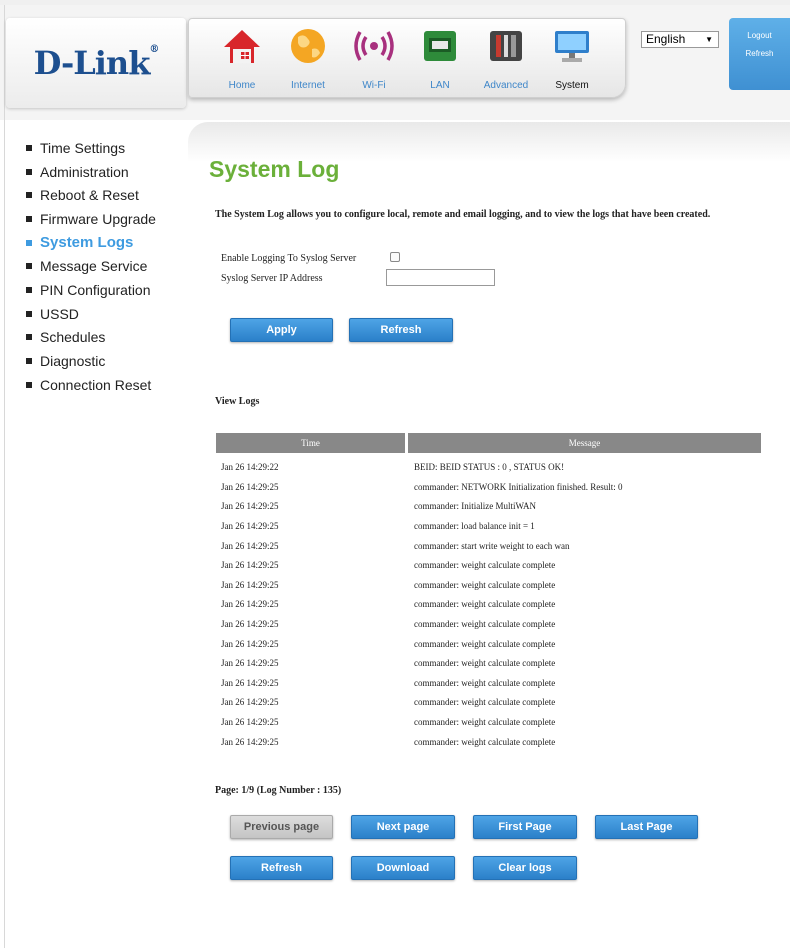 The width and height of the screenshot is (790, 948). What do you see at coordinates (250, 467) in the screenshot?
I see `log-time: Jan 26 14:29:22` at bounding box center [250, 467].